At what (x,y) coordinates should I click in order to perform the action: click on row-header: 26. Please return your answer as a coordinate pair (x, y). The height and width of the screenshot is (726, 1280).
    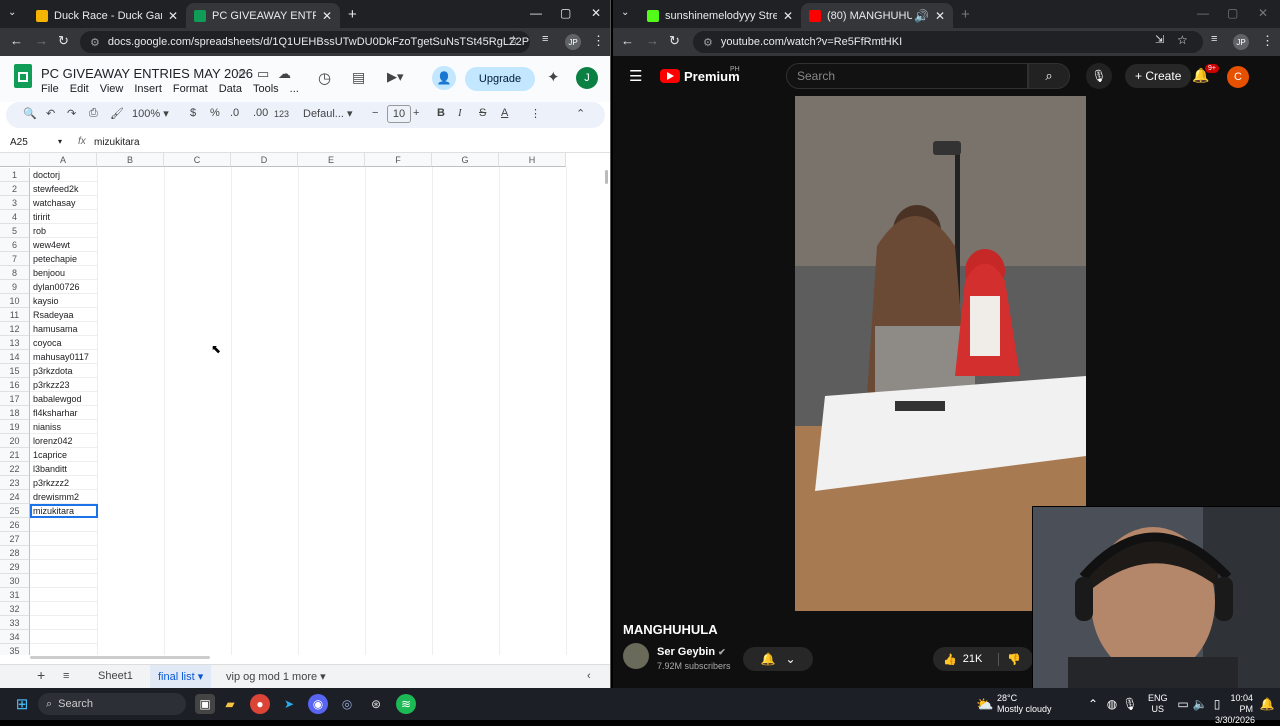
    Looking at the image, I should click on (15, 525).